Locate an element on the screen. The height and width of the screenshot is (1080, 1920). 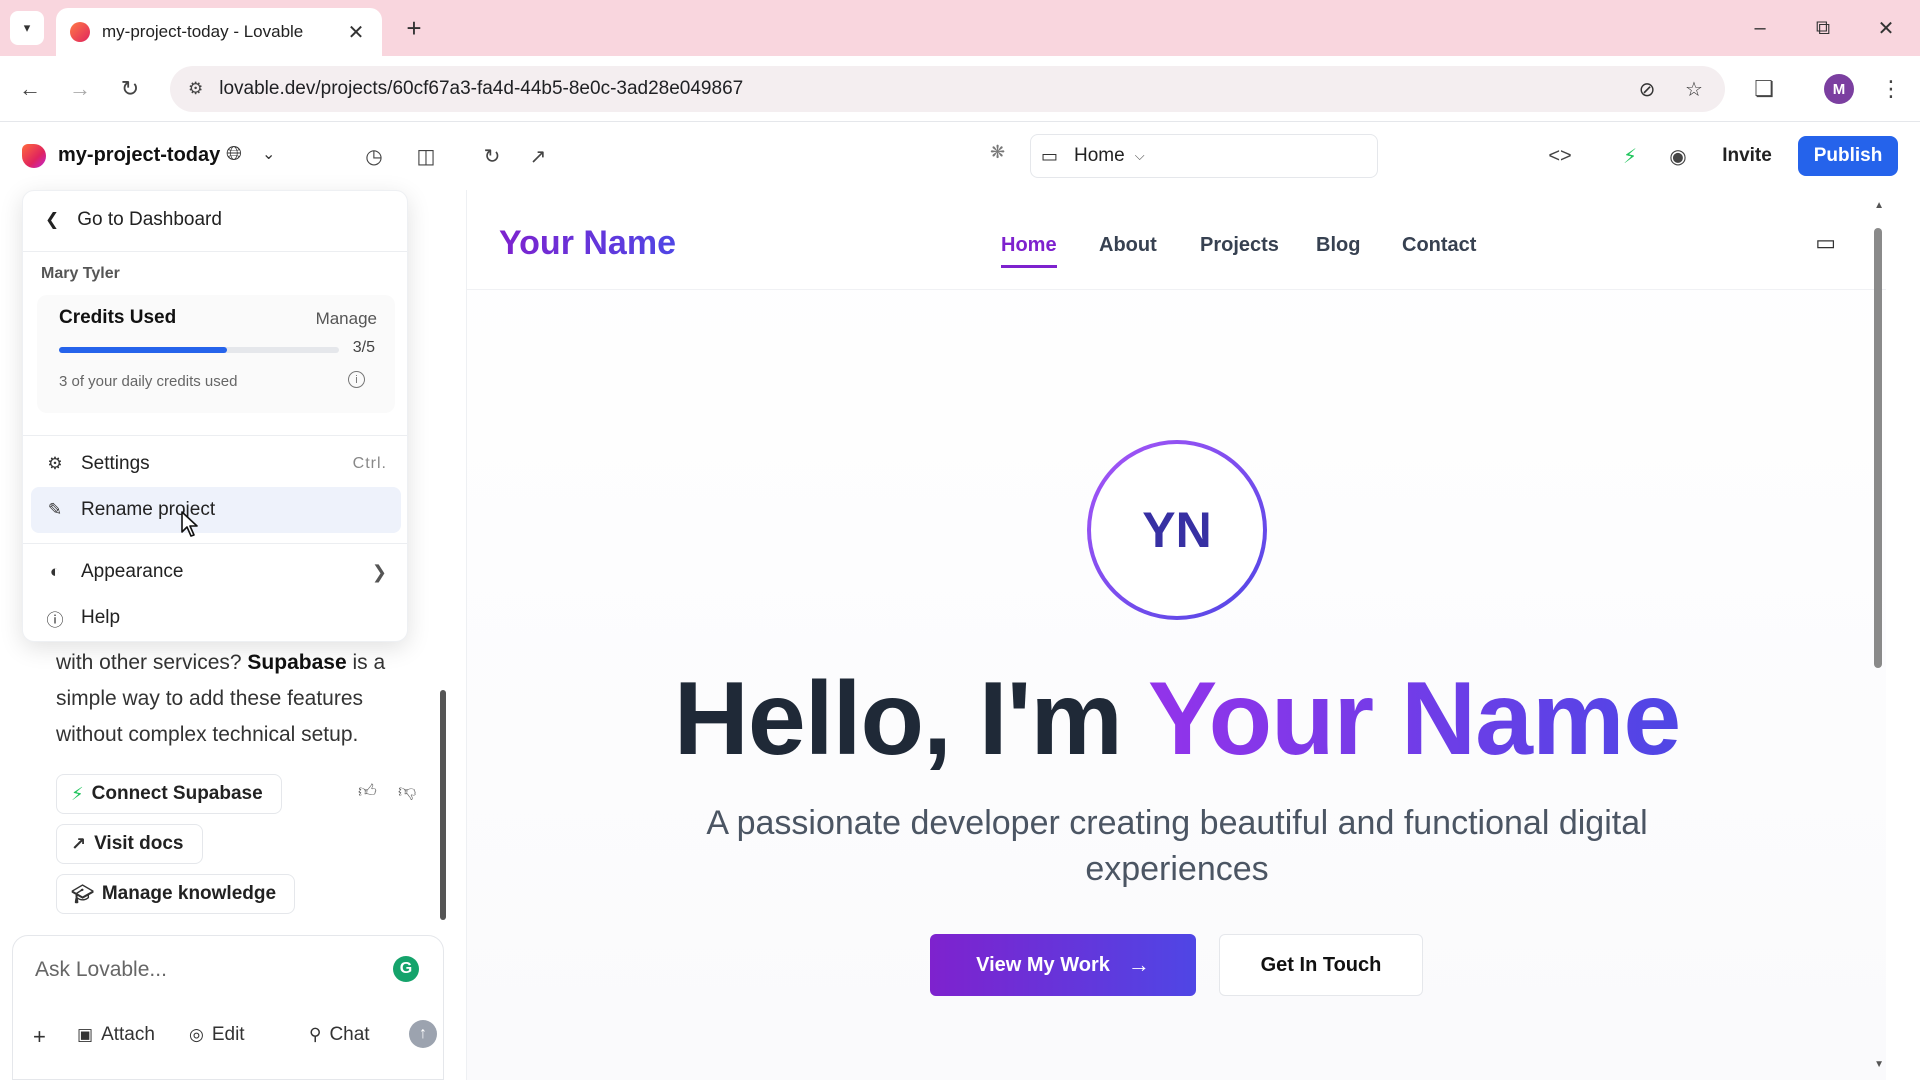
get-in-touch-button: Get In Touch is located at coordinates (1321, 965).